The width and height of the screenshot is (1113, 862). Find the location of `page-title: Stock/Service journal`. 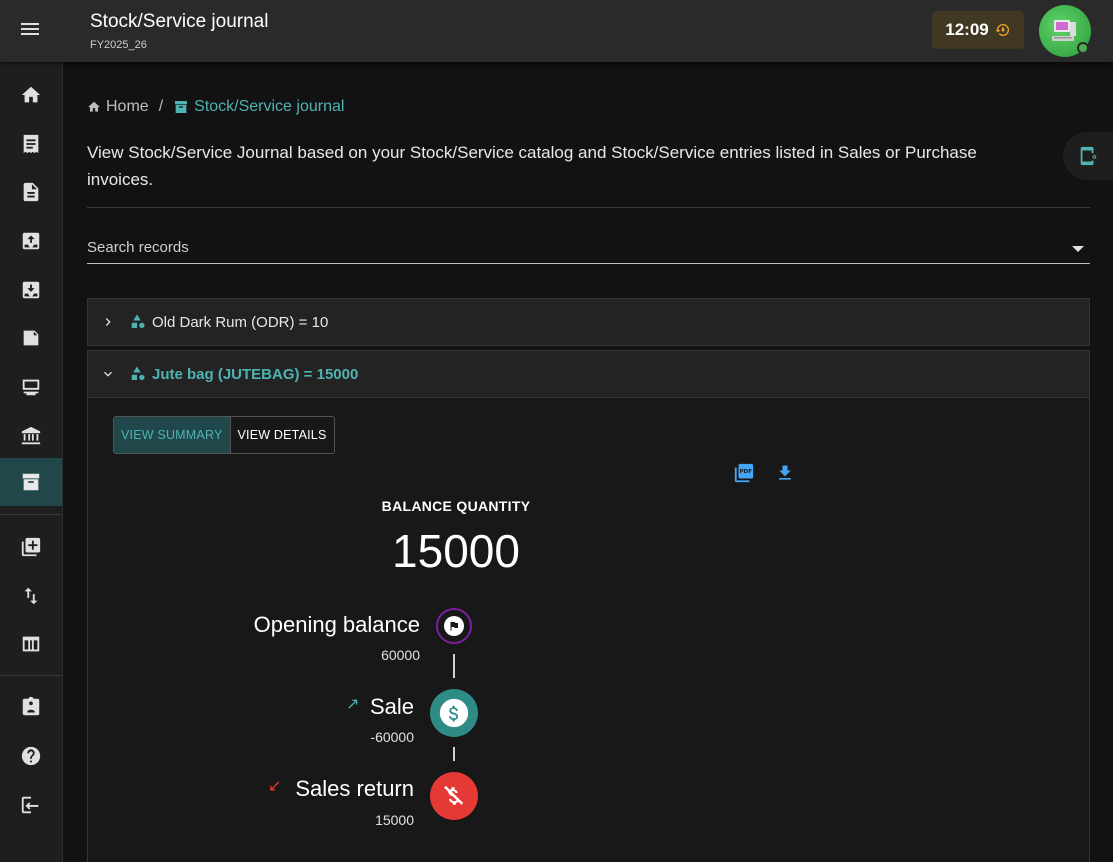

page-title: Stock/Service journal is located at coordinates (179, 21).